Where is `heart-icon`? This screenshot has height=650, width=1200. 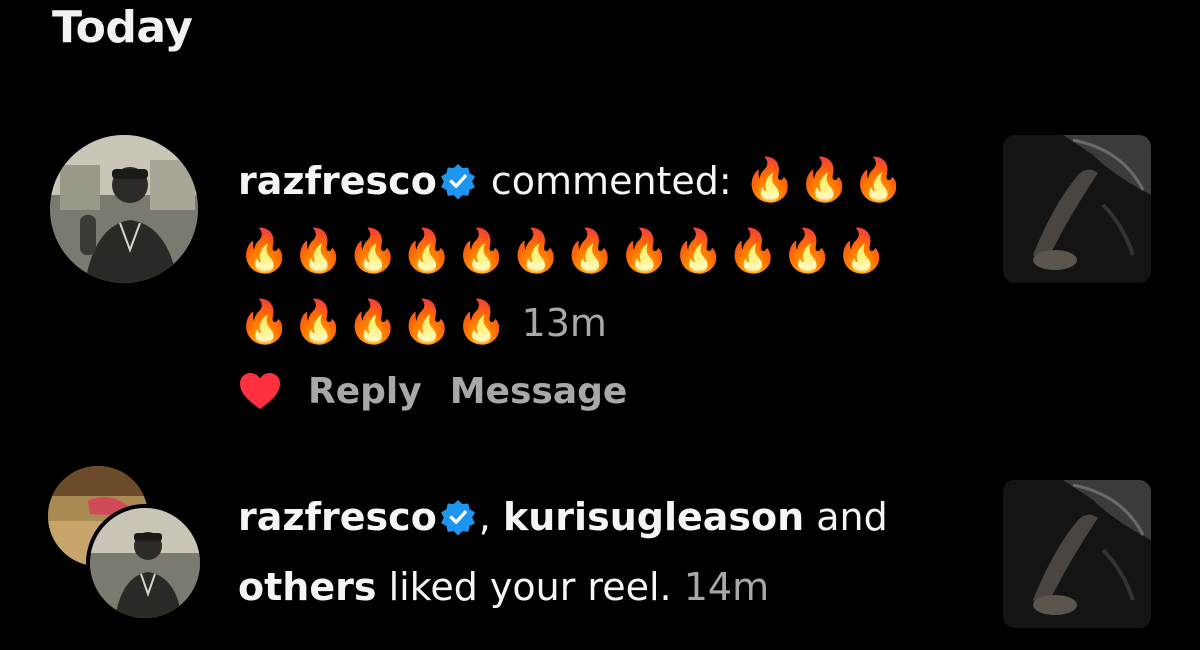
heart-icon is located at coordinates (260, 391).